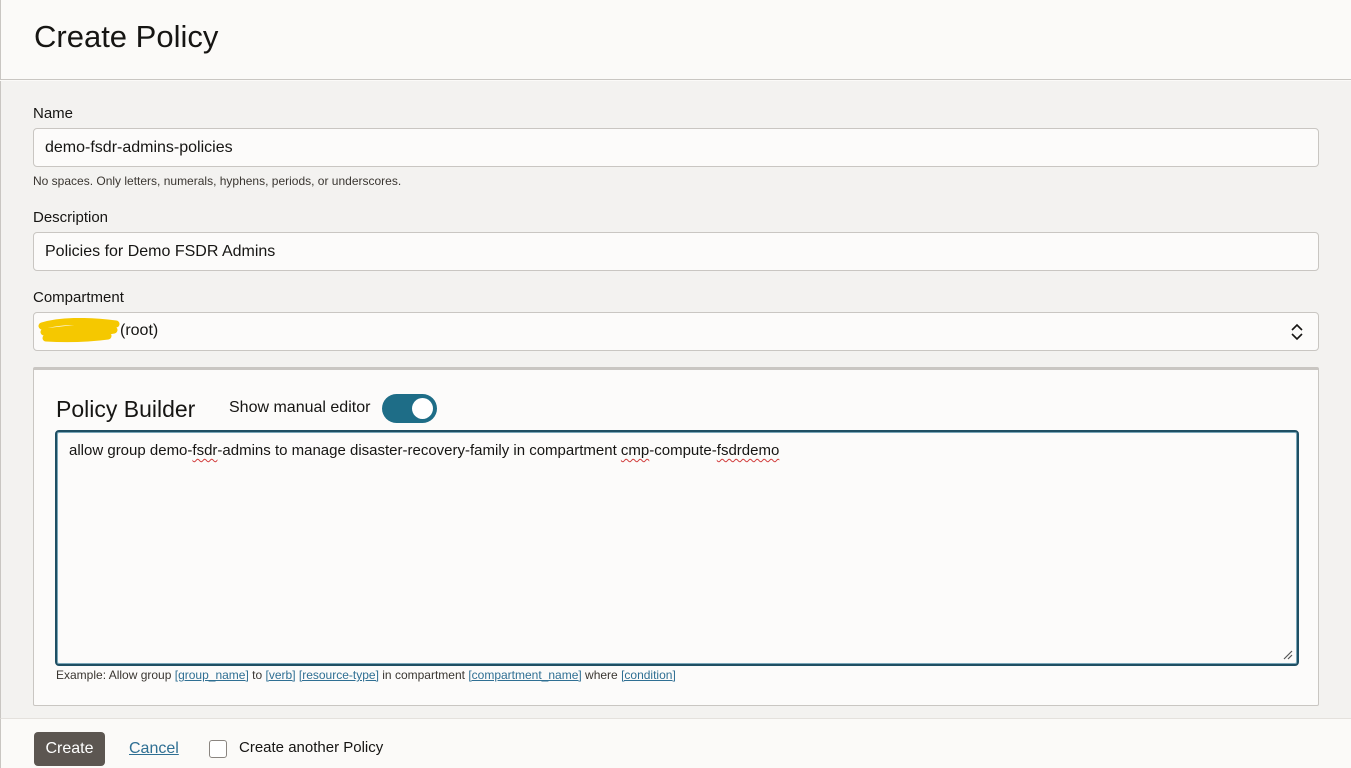 The width and height of the screenshot is (1351, 768). I want to click on example-group-name-link: [group_name], so click(212, 675).